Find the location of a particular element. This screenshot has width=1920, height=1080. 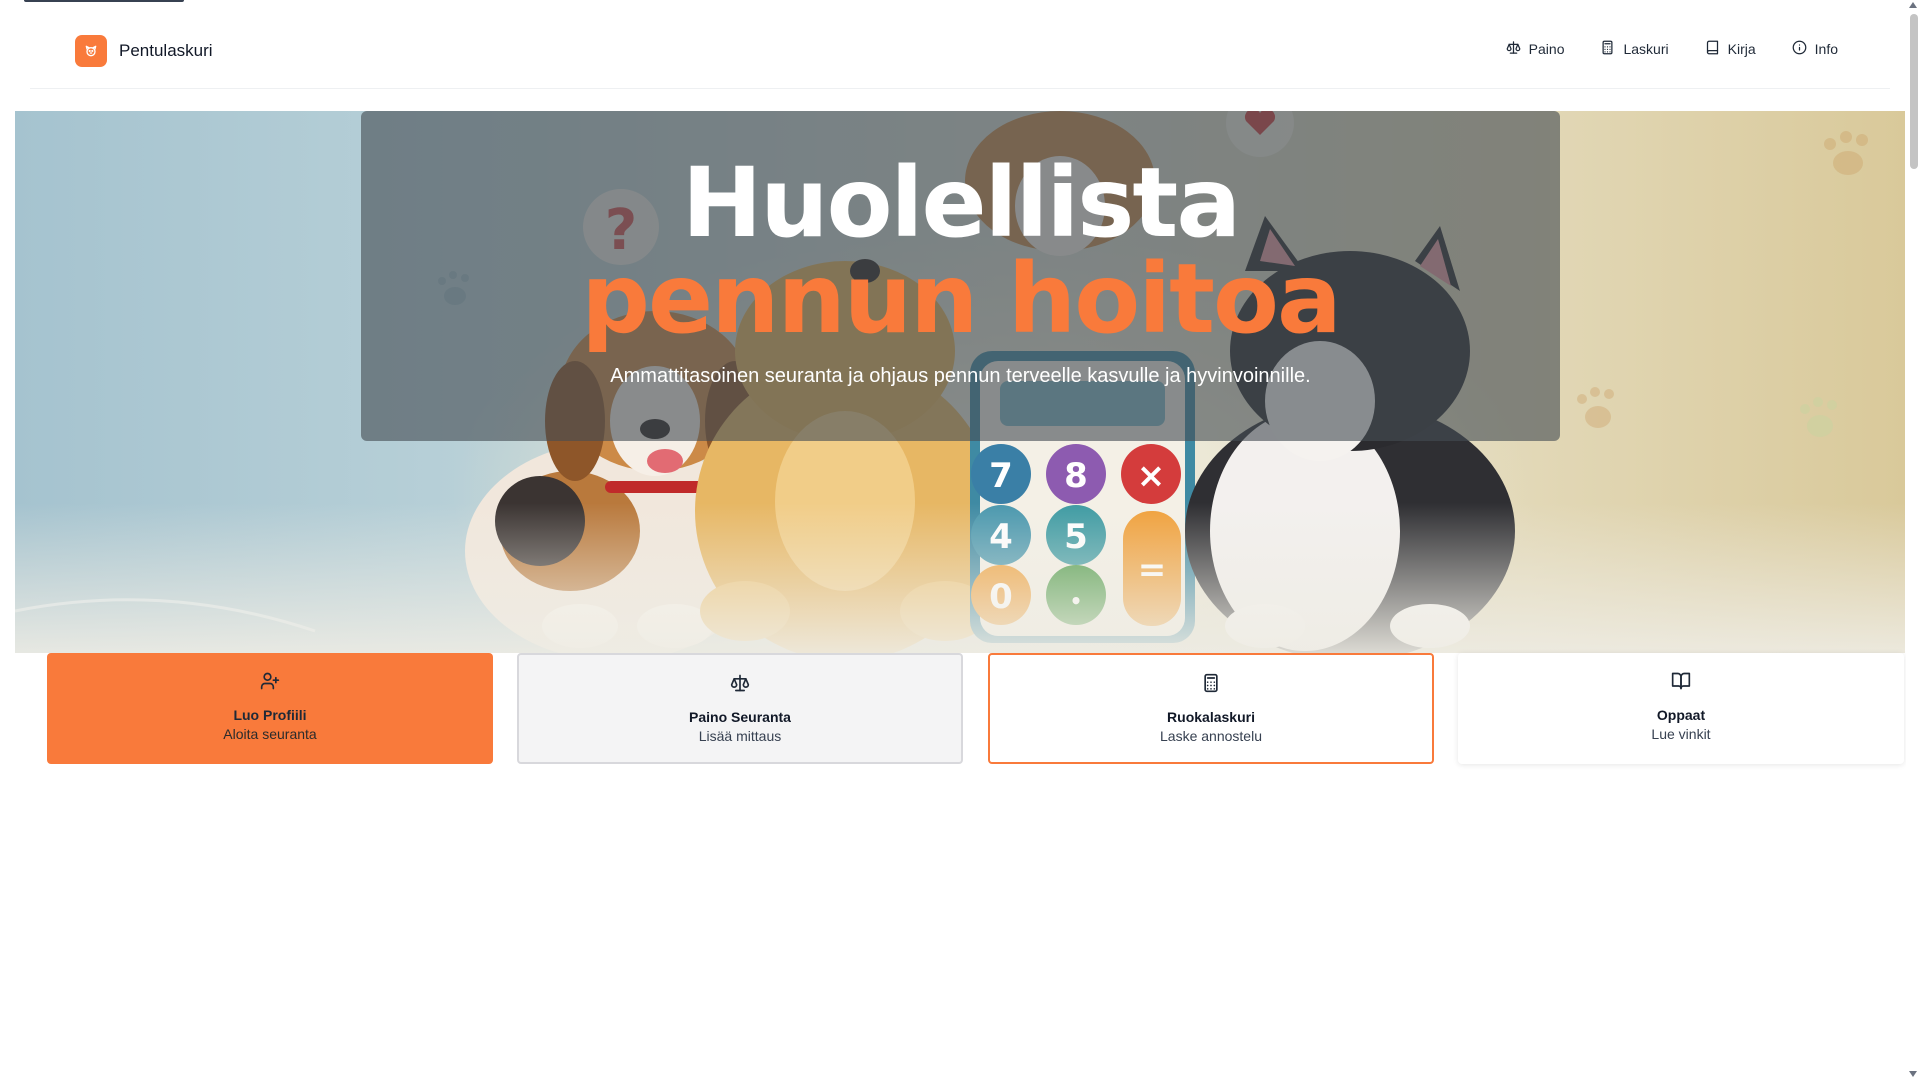

nav-item-kirja: Kirja is located at coordinates (1730, 49).